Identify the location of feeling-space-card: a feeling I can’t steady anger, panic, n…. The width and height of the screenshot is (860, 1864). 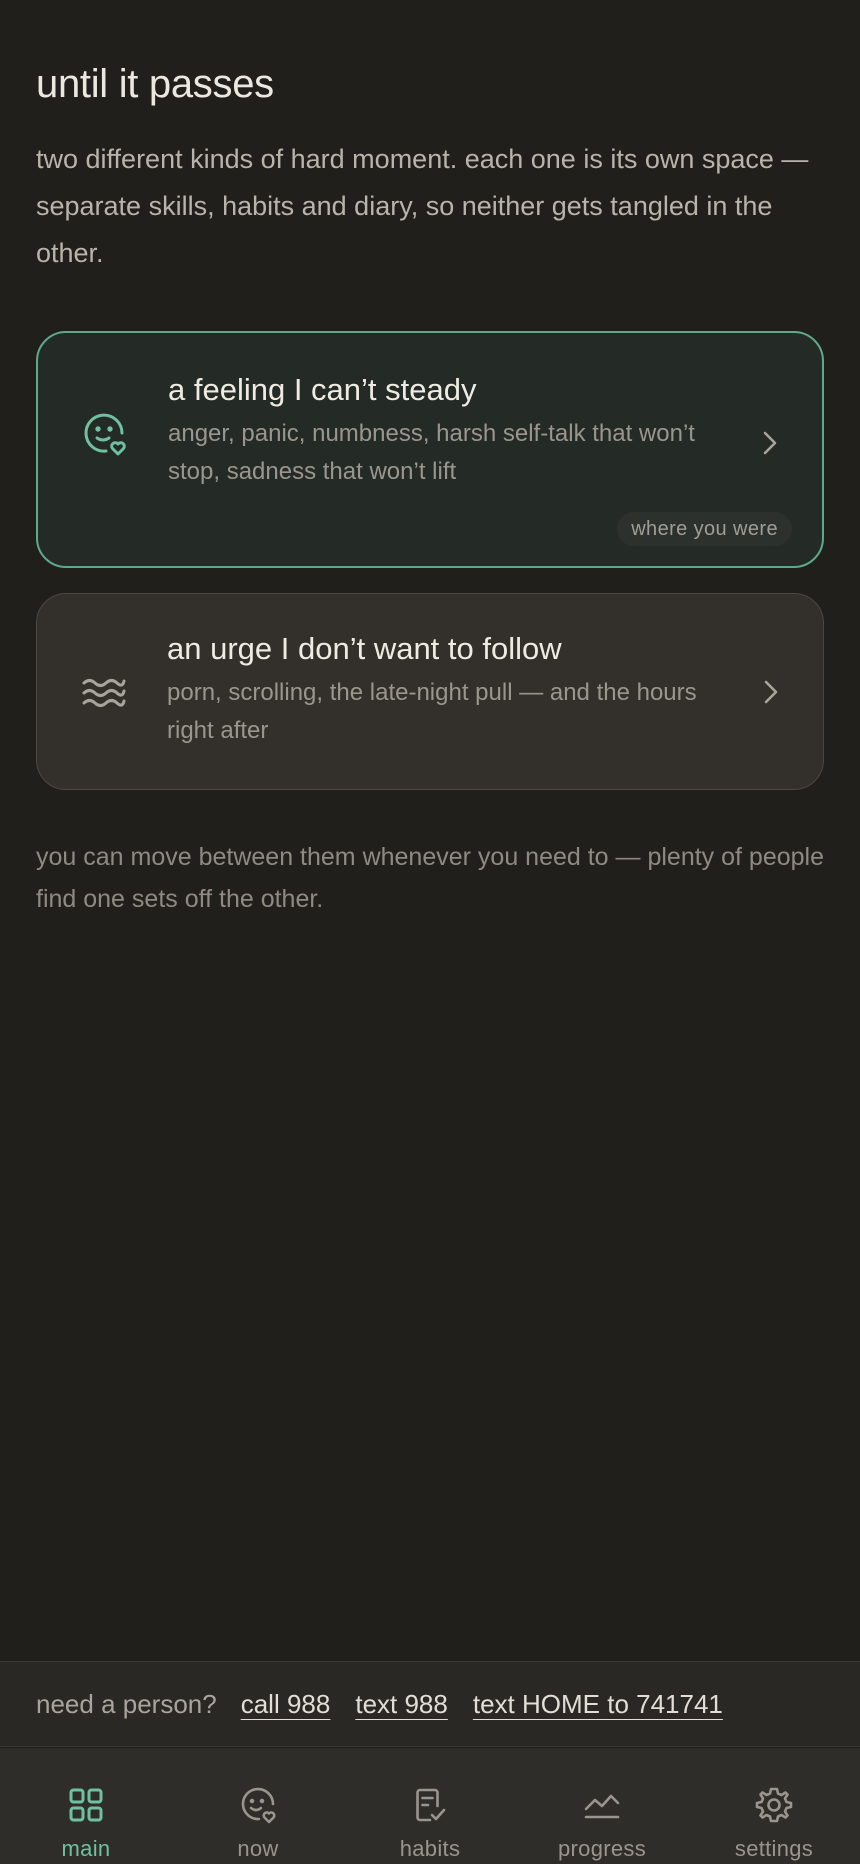
(430, 449).